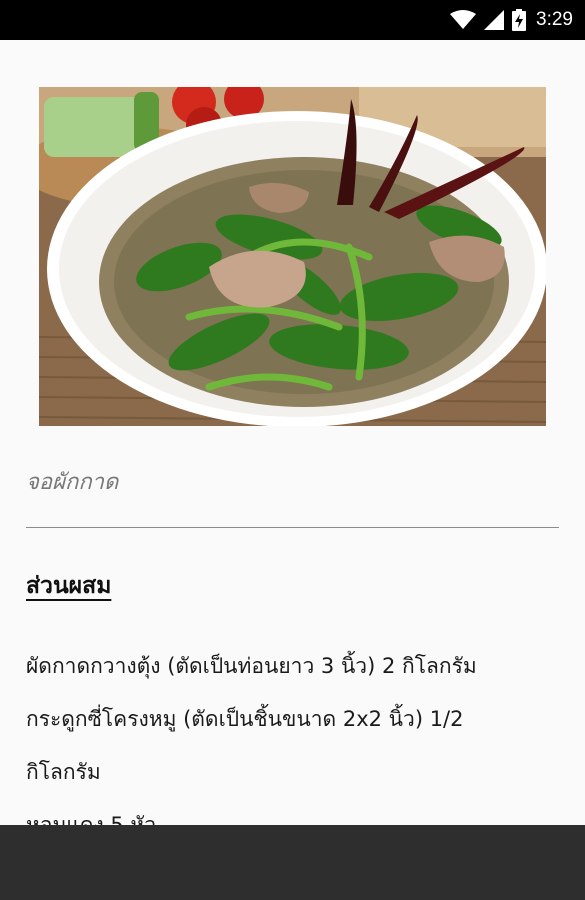  I want to click on status-icons: 3:29, so click(511, 20).